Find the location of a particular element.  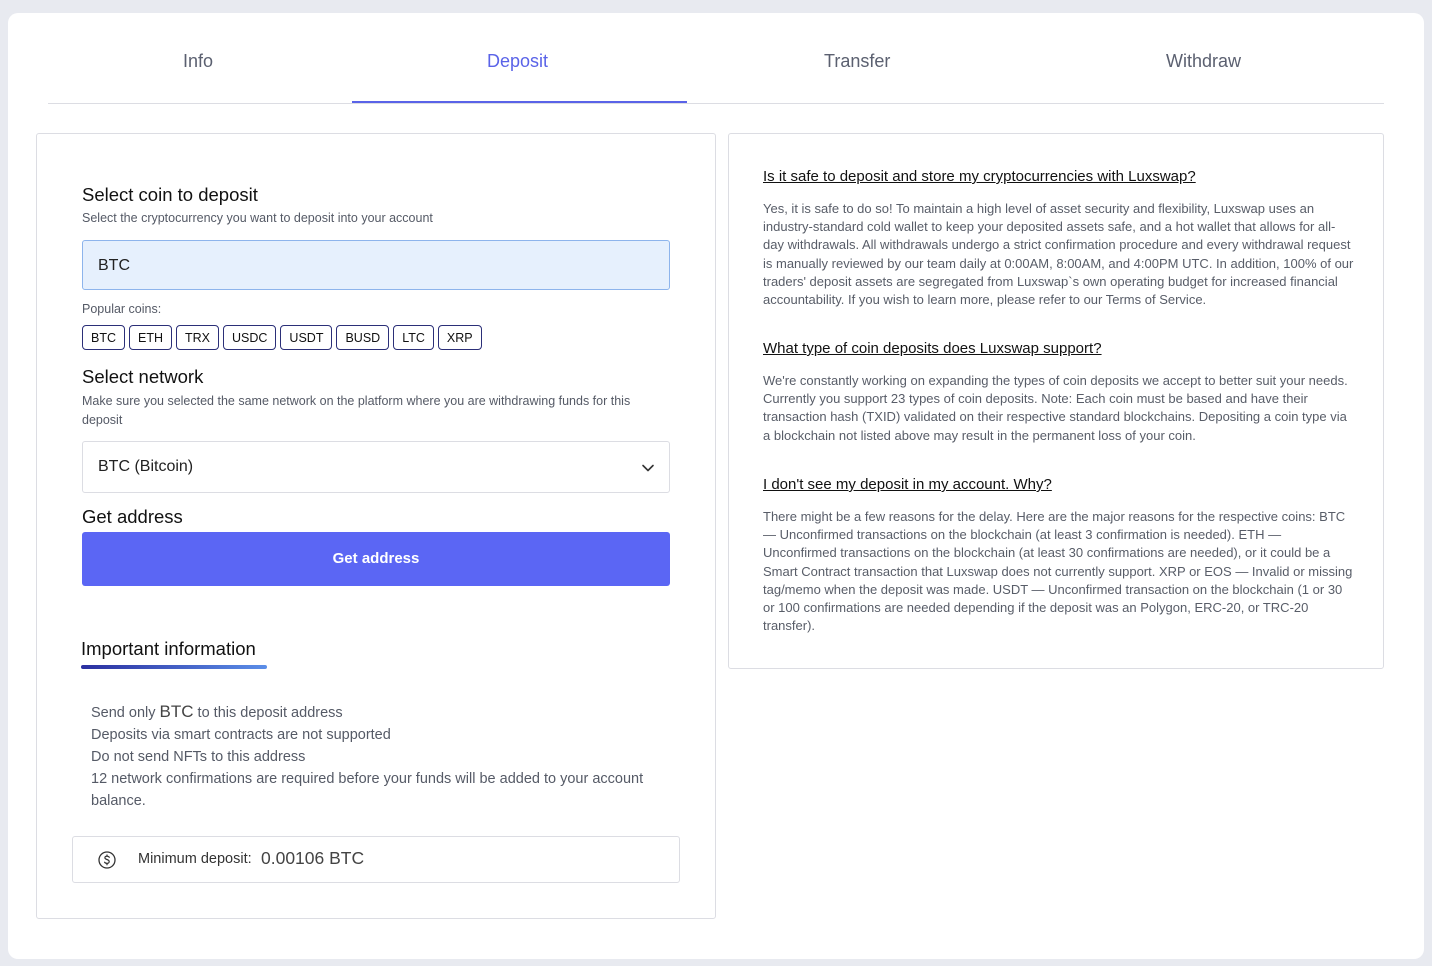

line1-prefix: Send only is located at coordinates (125, 713).